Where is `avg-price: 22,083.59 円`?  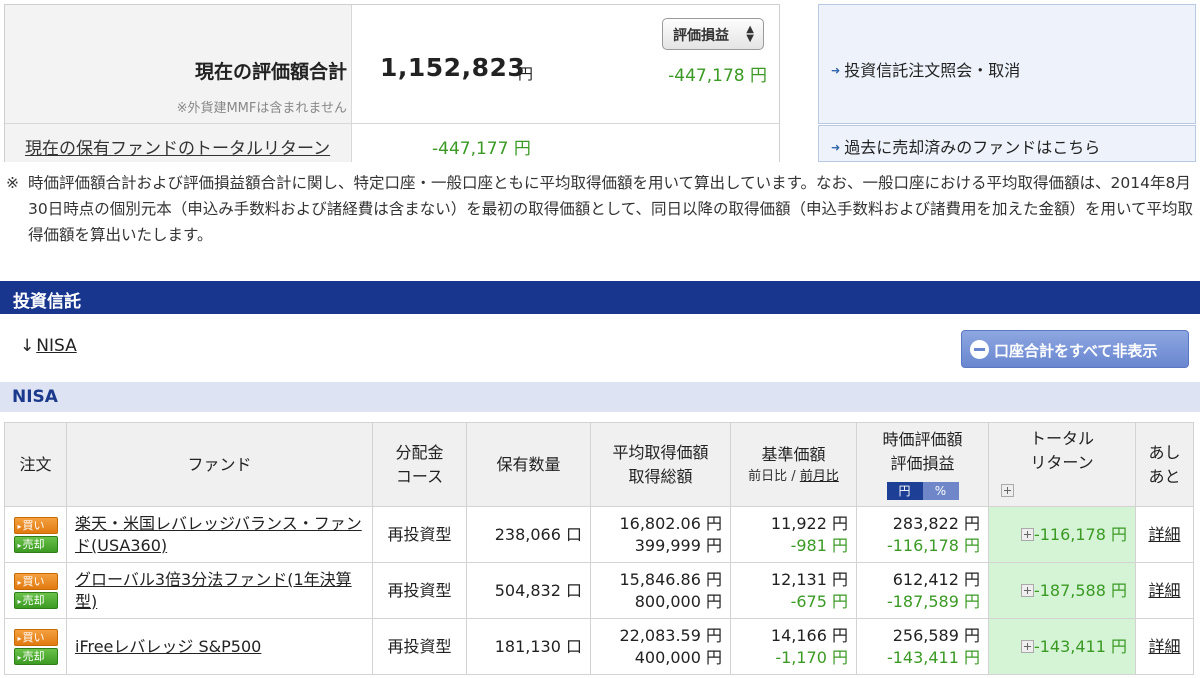 avg-price: 22,083.59 円 is located at coordinates (670, 635).